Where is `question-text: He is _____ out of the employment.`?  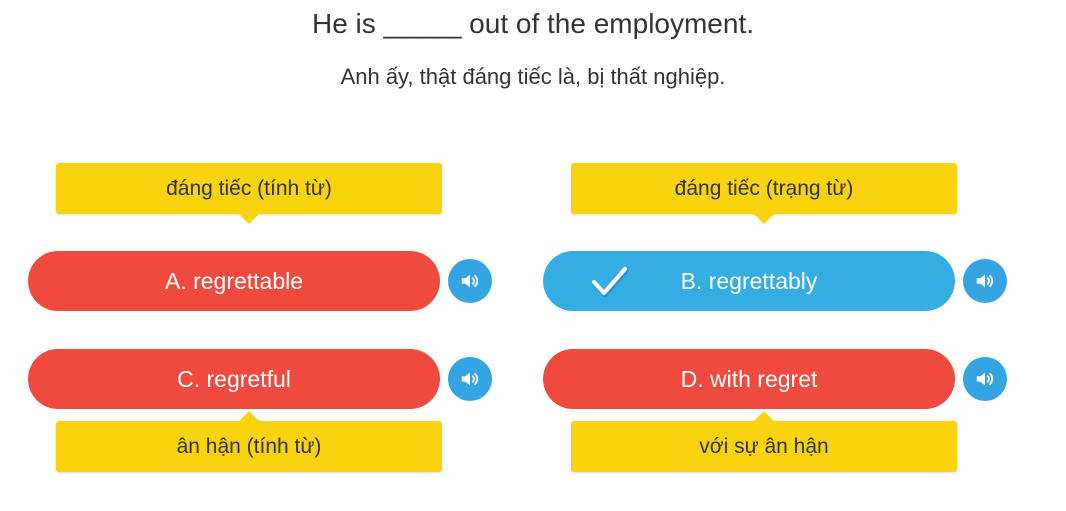
question-text: He is _____ out of the employment. is located at coordinates (533, 23).